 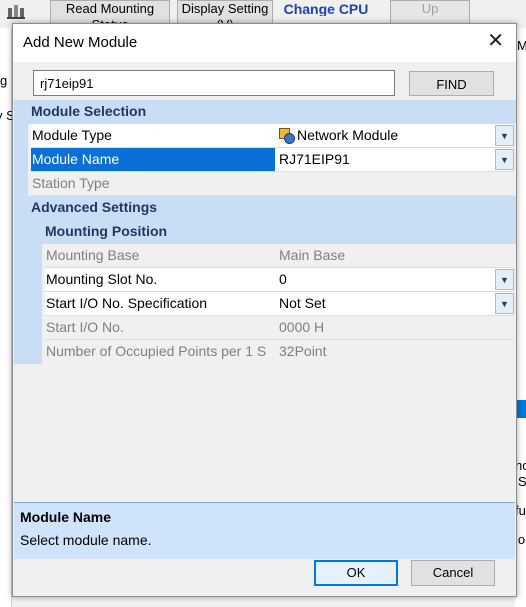 I want to click on description-title: Module Name, so click(x=66, y=517).